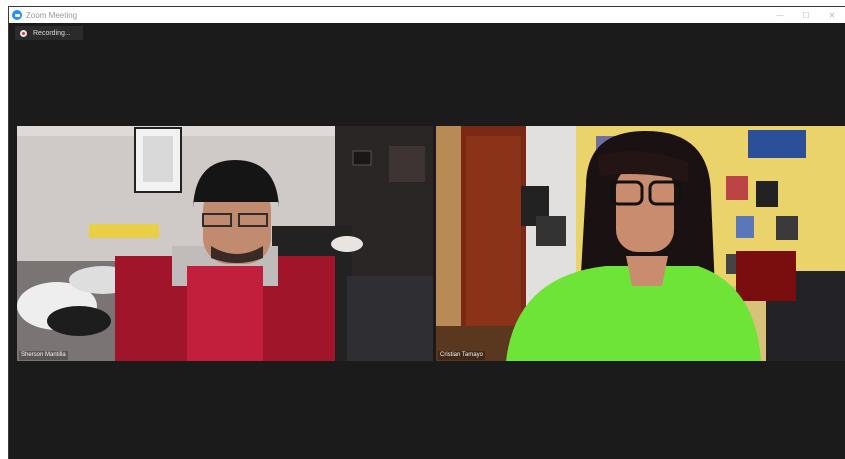  I want to click on window-controls: — ☐ ✕, so click(806, 15).